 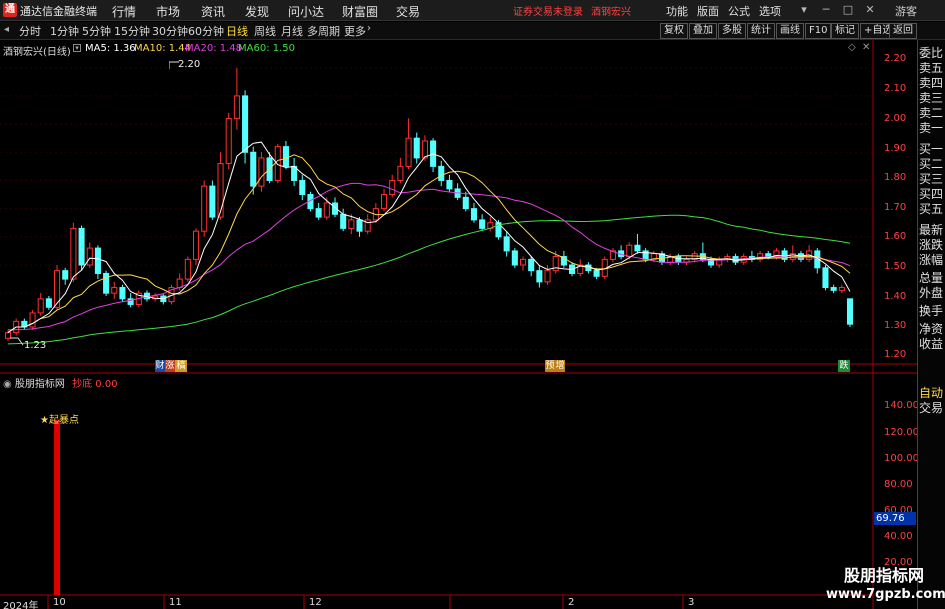 I want to click on watermark-url: www.7gpzb.com, so click(x=885, y=594).